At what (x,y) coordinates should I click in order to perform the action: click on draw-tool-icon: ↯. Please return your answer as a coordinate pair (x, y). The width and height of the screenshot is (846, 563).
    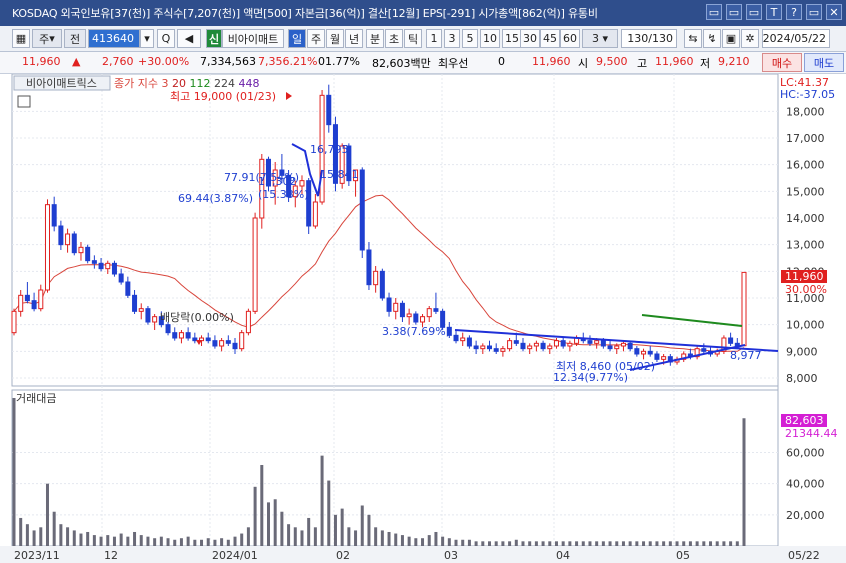
    Looking at the image, I should click on (712, 38).